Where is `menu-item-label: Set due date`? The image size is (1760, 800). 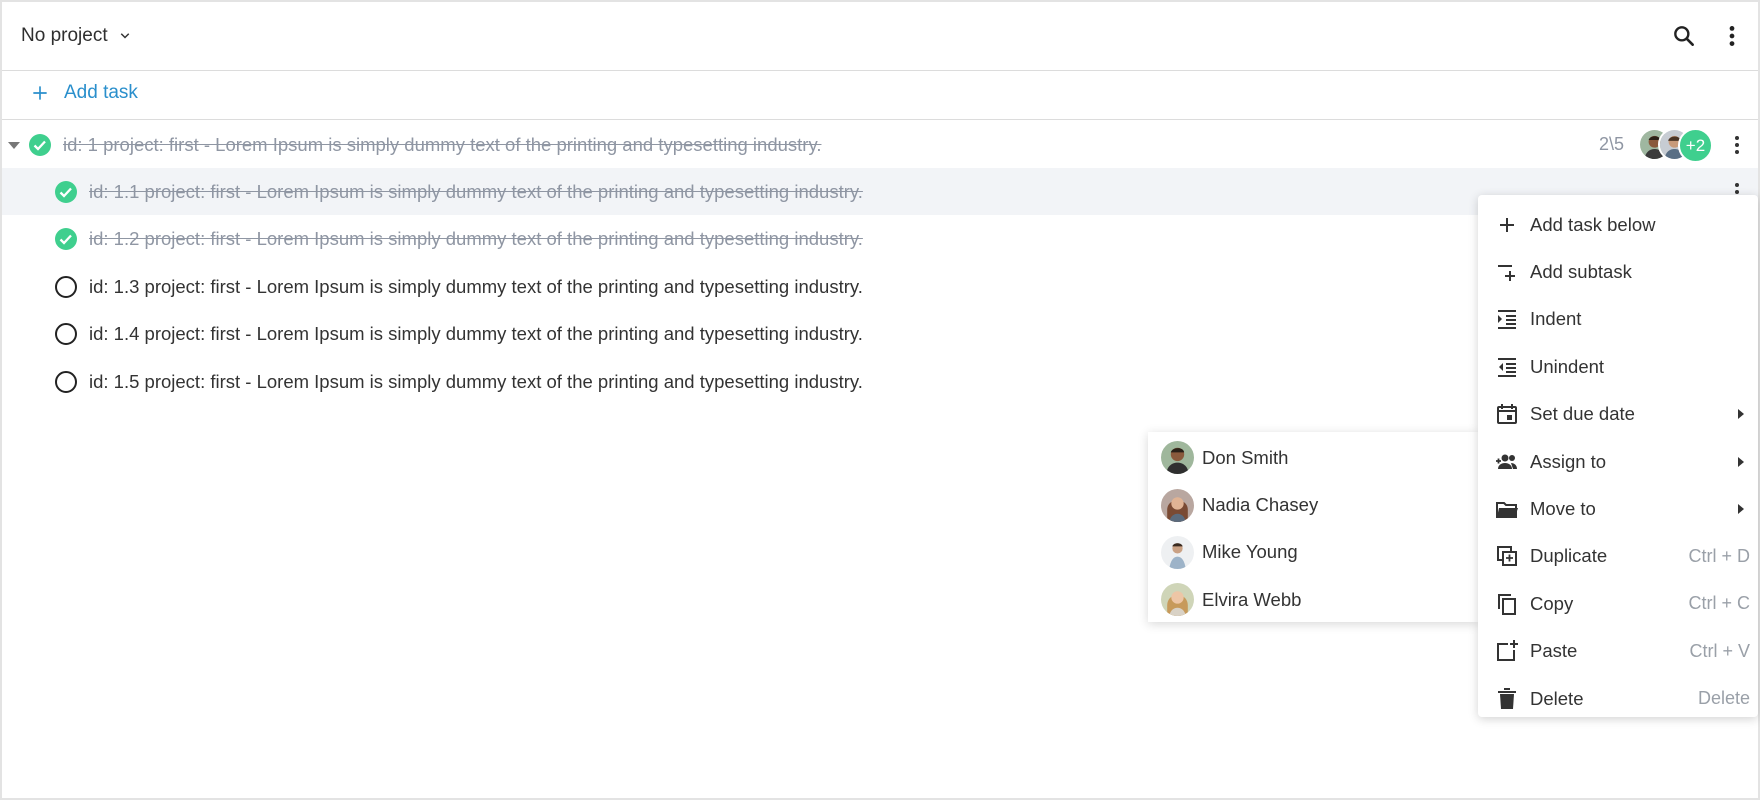
menu-item-label: Set due date is located at coordinates (1582, 414).